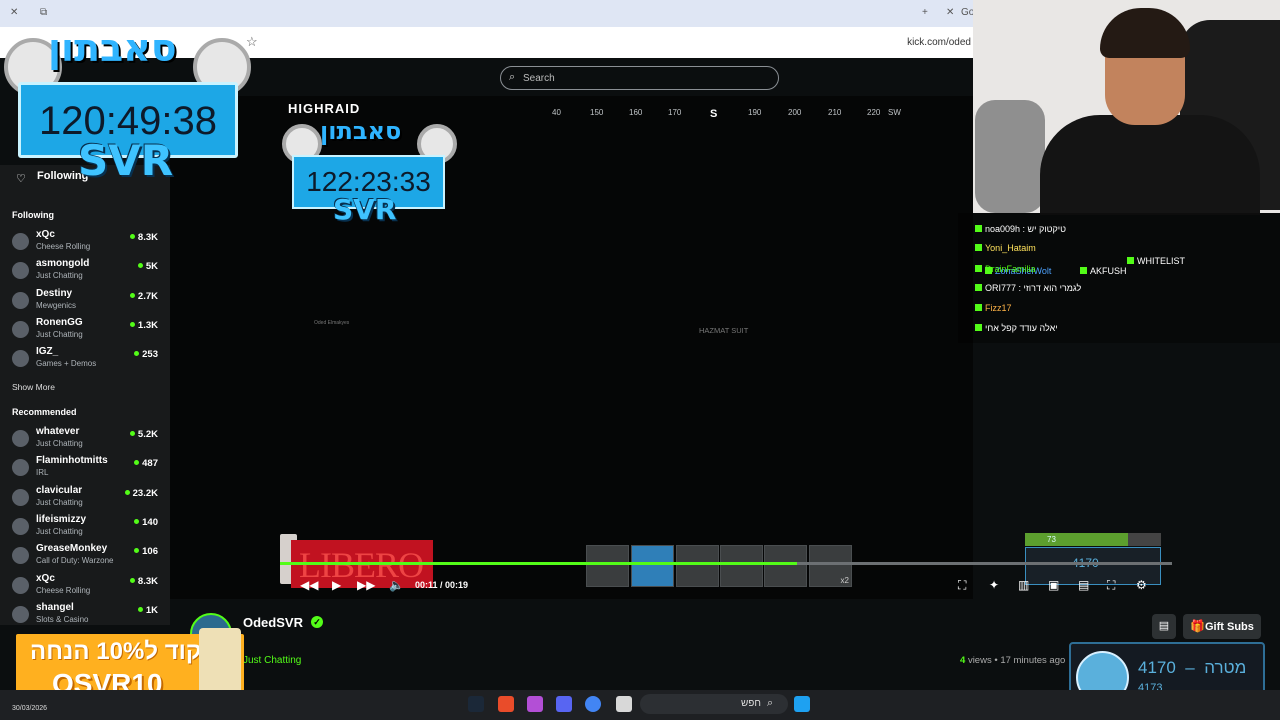 The image size is (1280, 720). What do you see at coordinates (150, 464) in the screenshot?
I see `viewer-count-value: 487` at bounding box center [150, 464].